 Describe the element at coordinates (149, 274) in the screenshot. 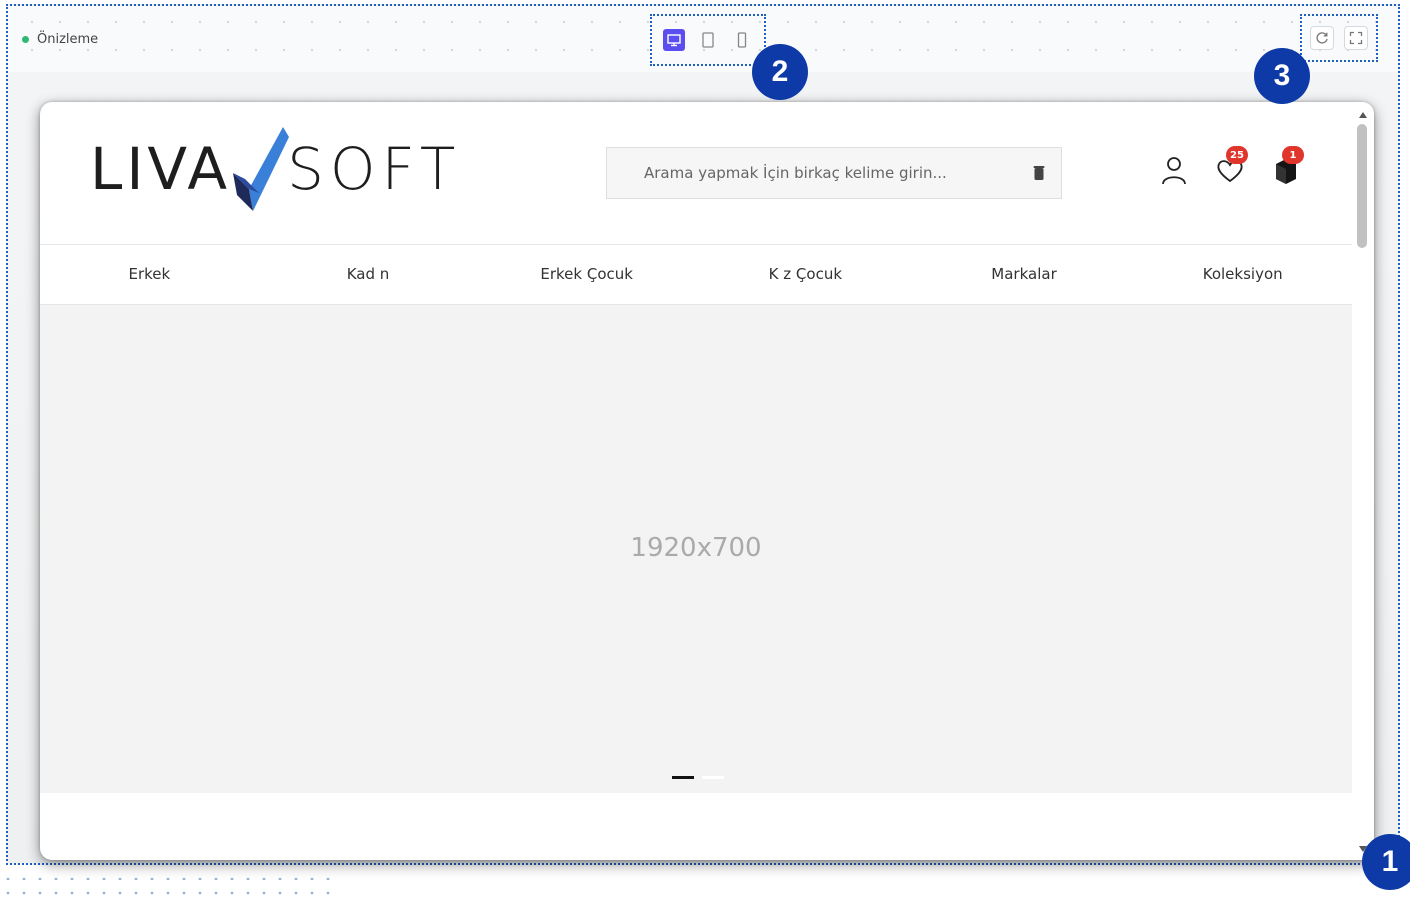

I see `nav-item-erkek: Erkek` at that location.